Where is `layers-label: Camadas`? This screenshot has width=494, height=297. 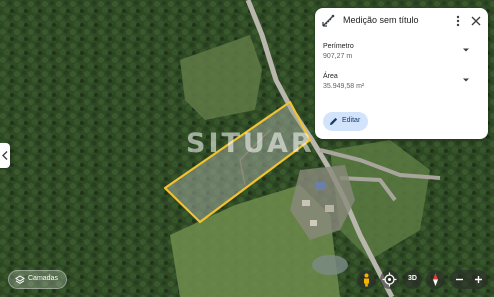 layers-label: Camadas is located at coordinates (43, 278).